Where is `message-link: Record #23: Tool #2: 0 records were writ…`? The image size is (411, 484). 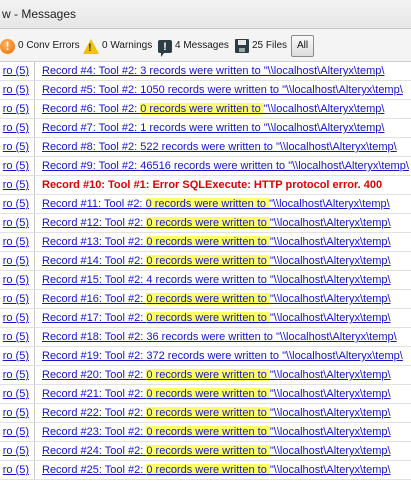 message-link: Record #23: Tool #2: 0 records were writ… is located at coordinates (216, 432).